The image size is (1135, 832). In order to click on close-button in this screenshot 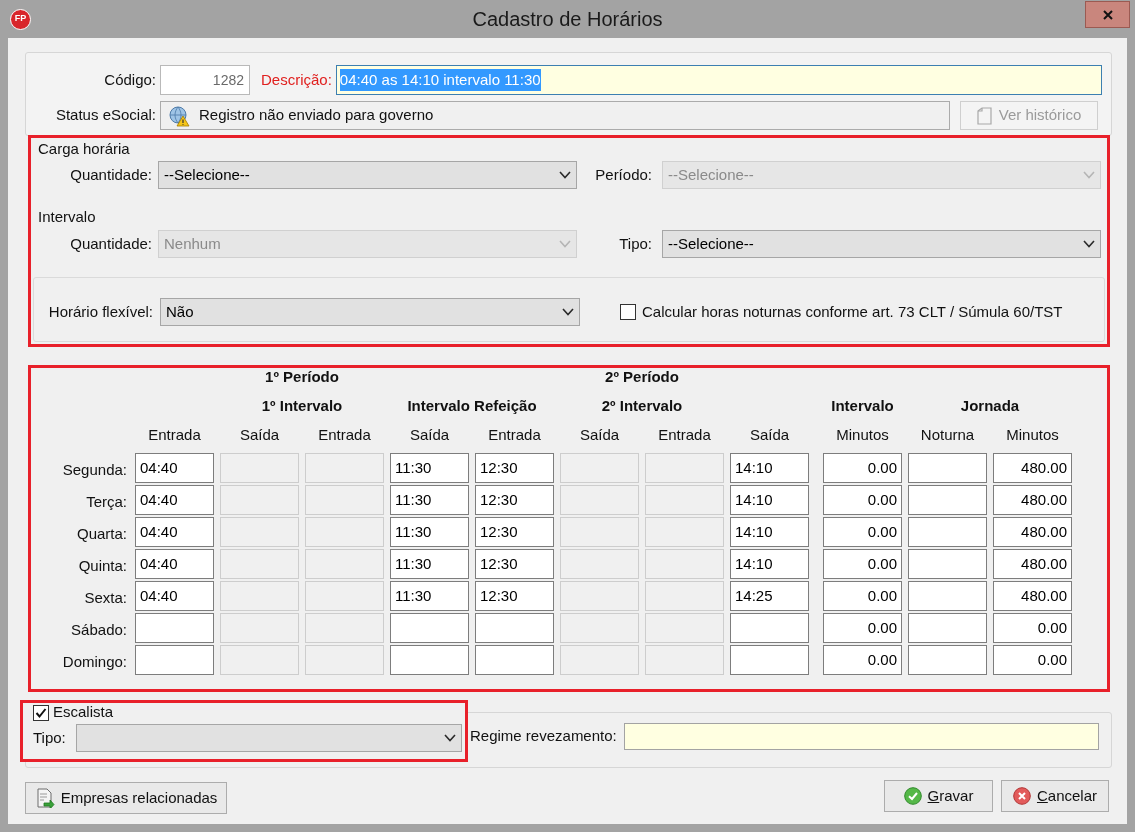, I will do `click(1107, 14)`.